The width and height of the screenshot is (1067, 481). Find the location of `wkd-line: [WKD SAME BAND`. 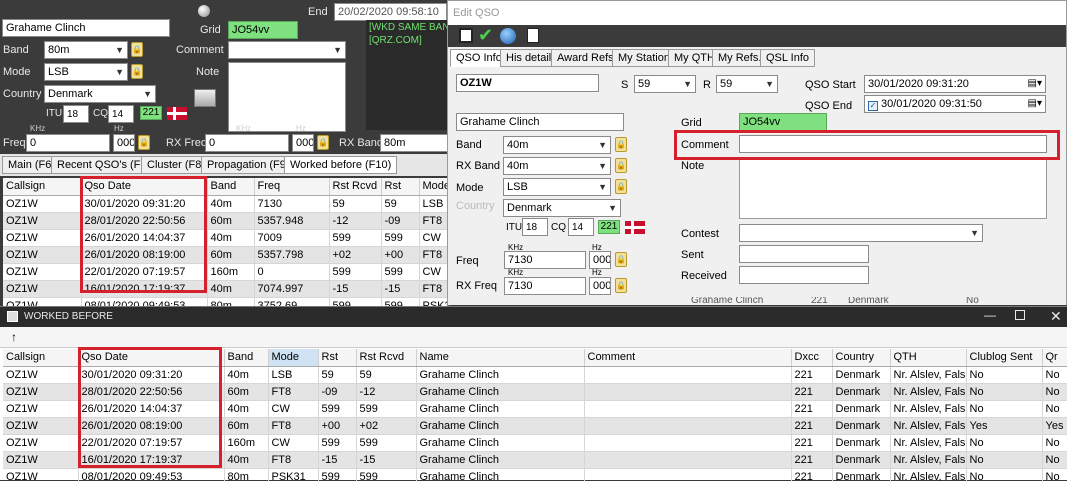

wkd-line: [WKD SAME BAND is located at coordinates (413, 27).